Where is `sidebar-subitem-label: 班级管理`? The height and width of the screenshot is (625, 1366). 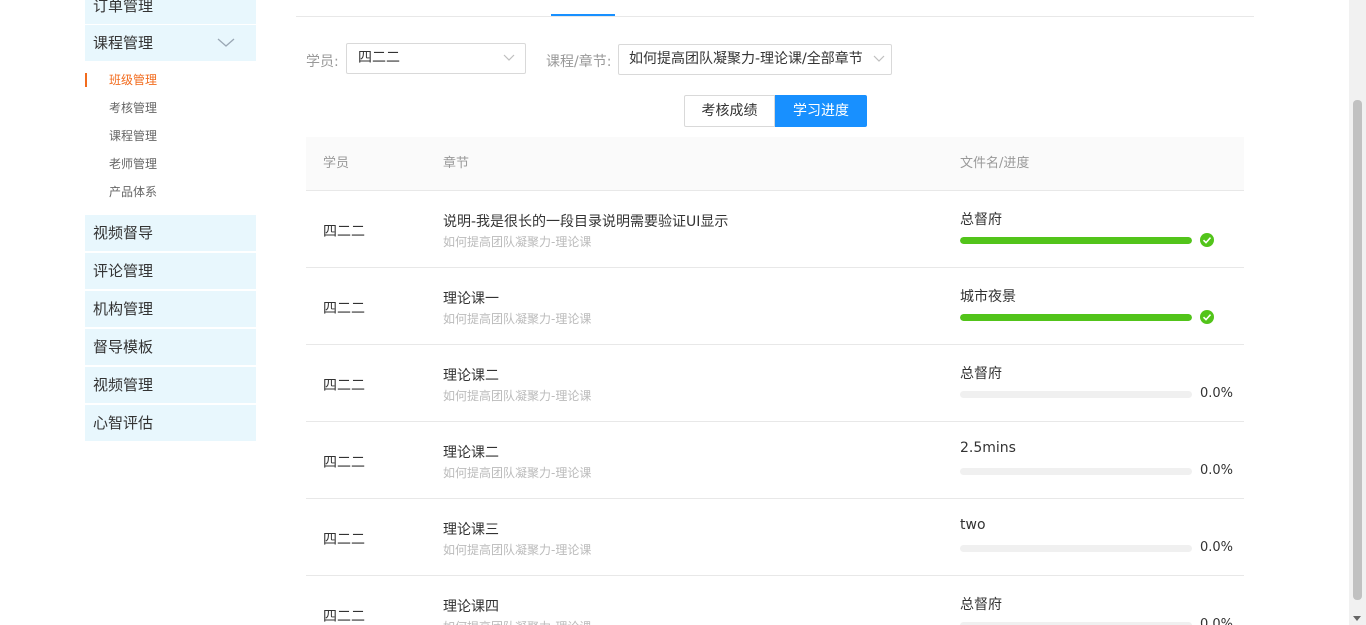 sidebar-subitem-label: 班级管理 is located at coordinates (133, 80).